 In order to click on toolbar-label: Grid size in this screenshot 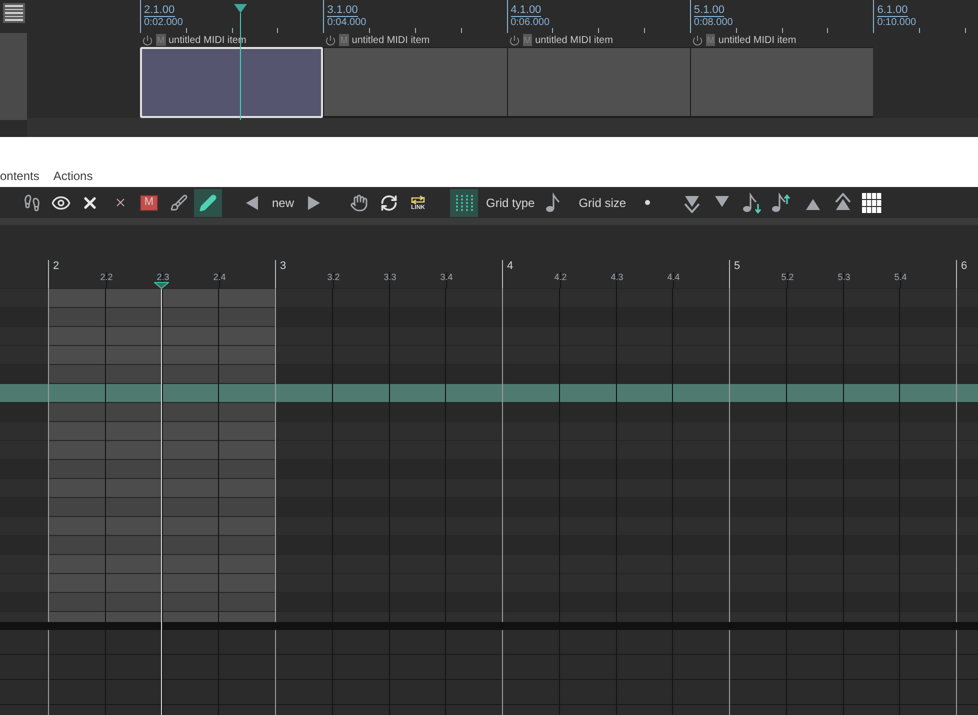, I will do `click(603, 203)`.